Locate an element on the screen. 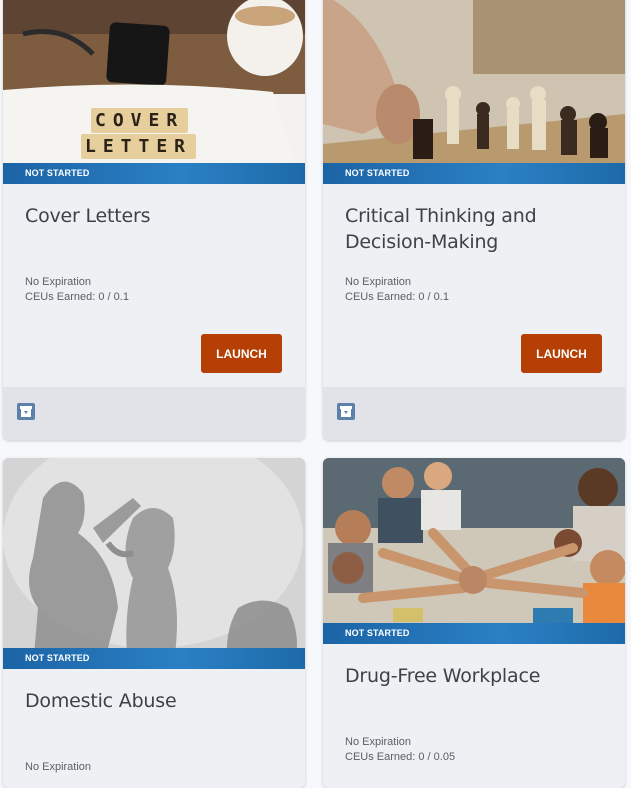  tiles-letter: LETTER is located at coordinates (139, 146).